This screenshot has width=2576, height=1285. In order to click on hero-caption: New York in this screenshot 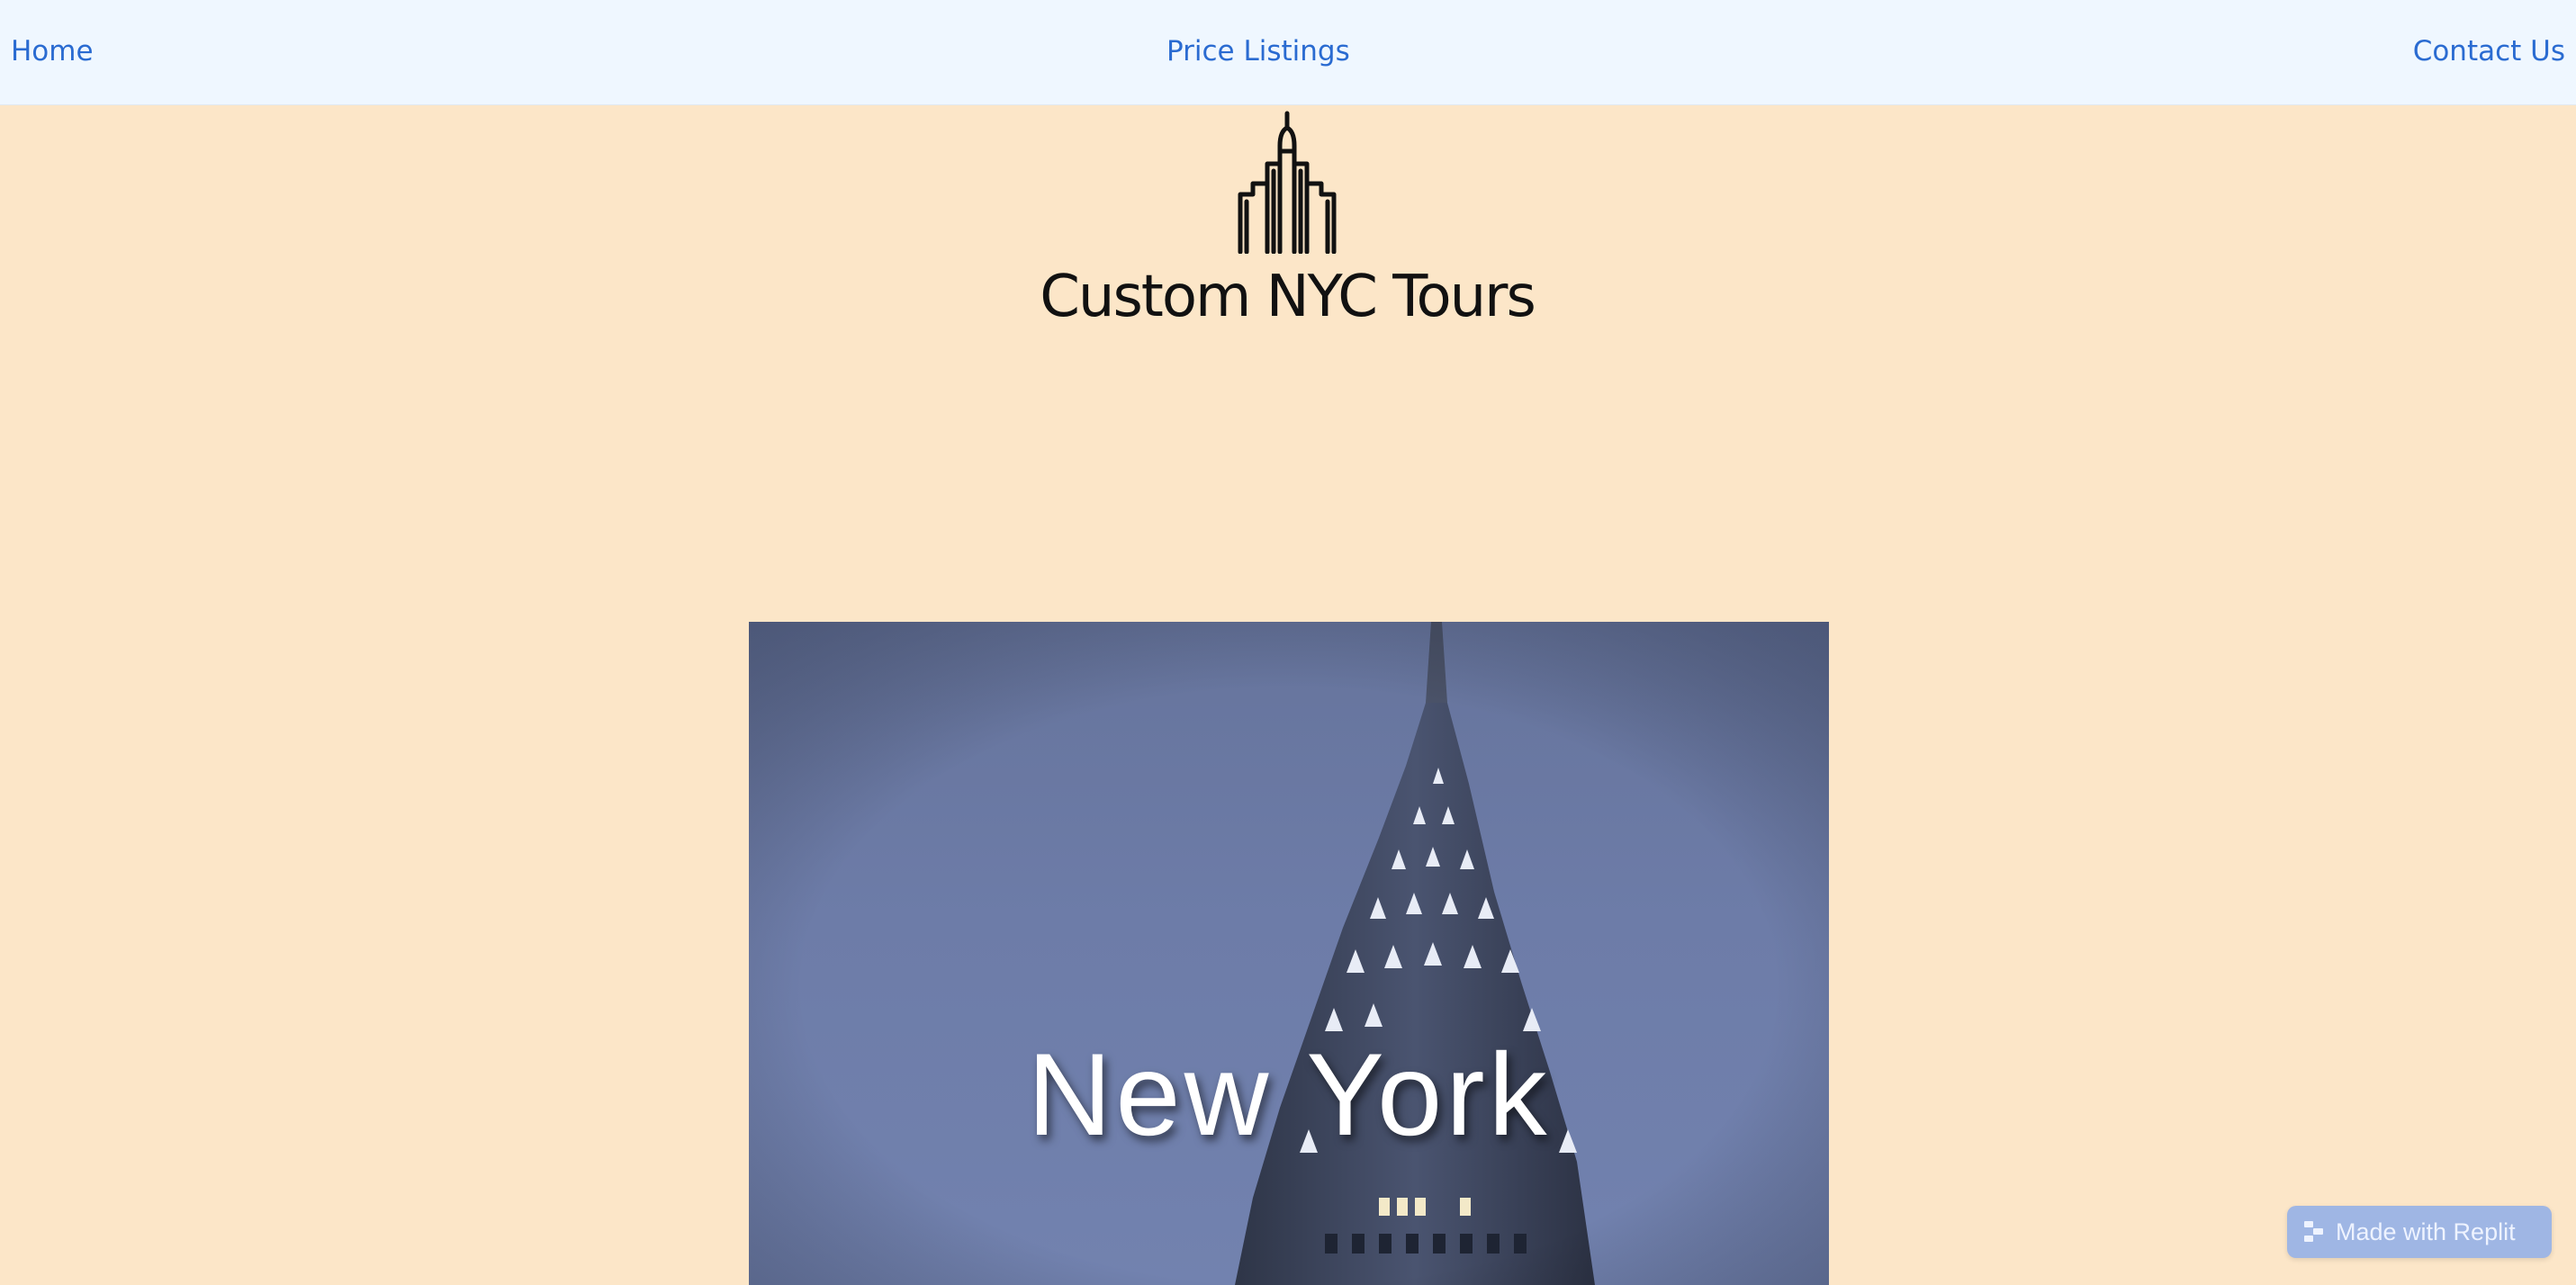, I will do `click(1289, 1094)`.